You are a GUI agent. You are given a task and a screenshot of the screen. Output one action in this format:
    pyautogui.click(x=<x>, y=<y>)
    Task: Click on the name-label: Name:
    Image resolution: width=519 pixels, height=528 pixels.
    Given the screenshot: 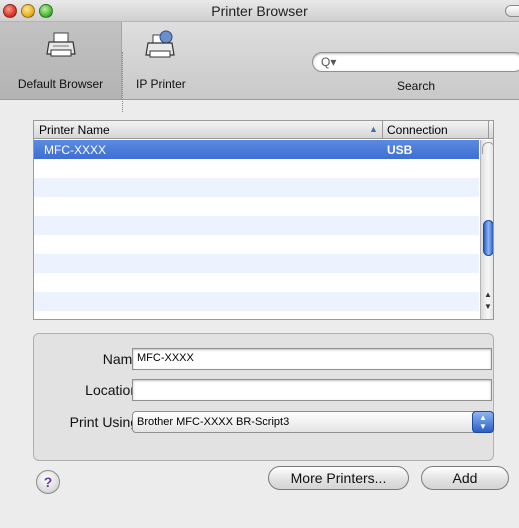 What is the action you would take?
    pyautogui.click(x=123, y=359)
    